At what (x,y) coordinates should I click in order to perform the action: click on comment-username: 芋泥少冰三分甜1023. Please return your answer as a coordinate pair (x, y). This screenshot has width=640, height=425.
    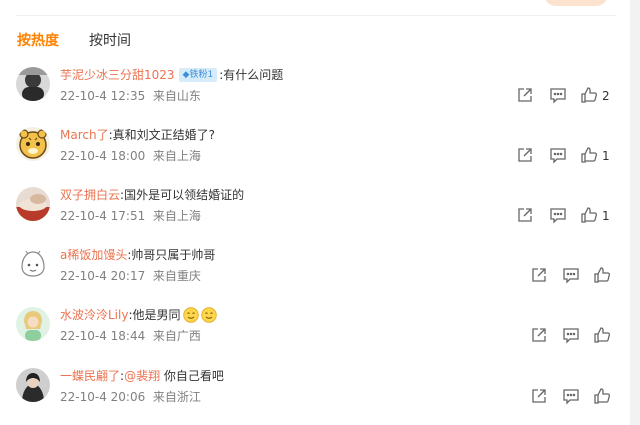
    Looking at the image, I should click on (117, 75).